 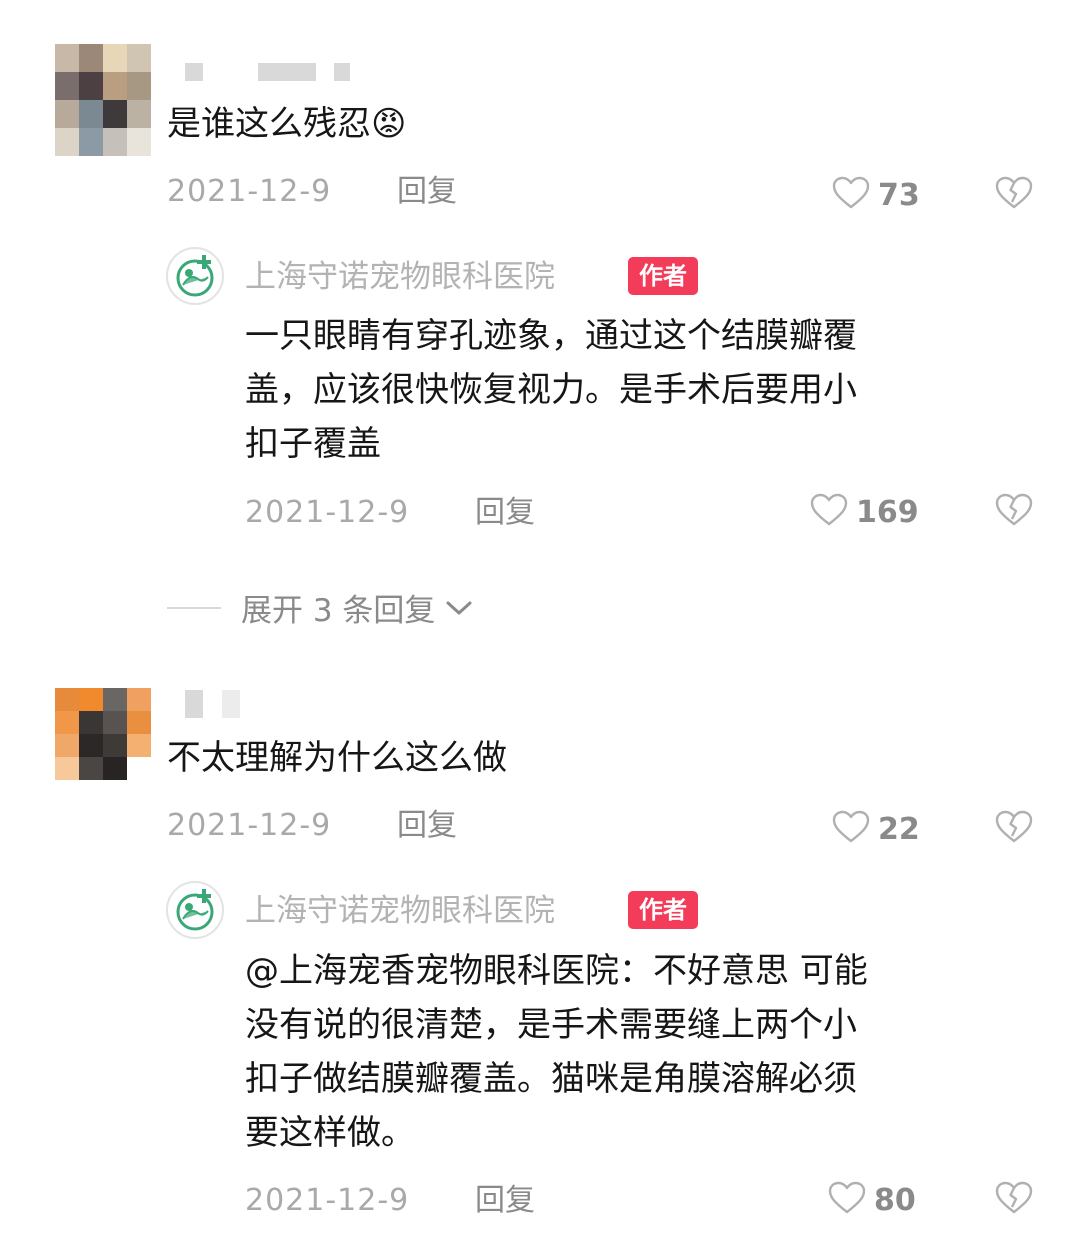 I want to click on reply-line: 一只眼睛有穿孔迹象，通过这个结膜瓣覆, so click(x=551, y=336).